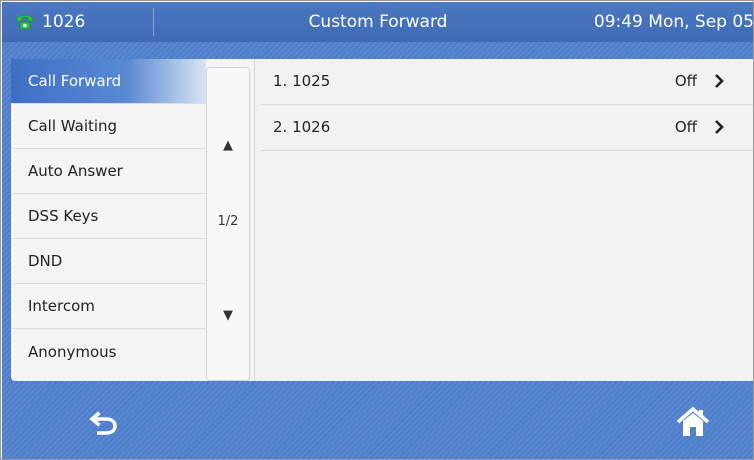  I want to click on page-indicator: 1/2, so click(228, 221).